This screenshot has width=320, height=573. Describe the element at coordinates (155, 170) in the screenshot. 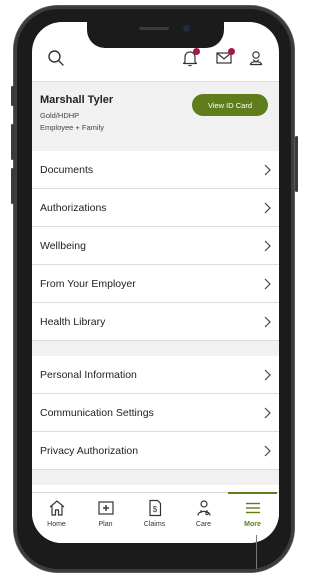

I see `menu-item-documents: Documents` at that location.